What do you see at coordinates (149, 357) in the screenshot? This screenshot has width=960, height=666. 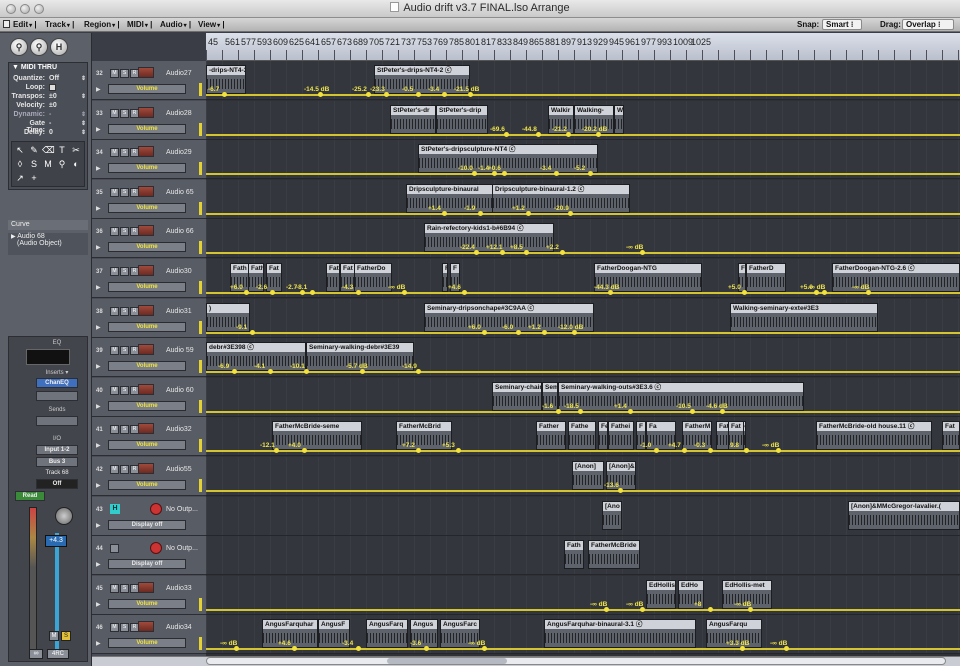 I see `track-header: 39 M S R Audio 59 ▶ Volume` at bounding box center [149, 357].